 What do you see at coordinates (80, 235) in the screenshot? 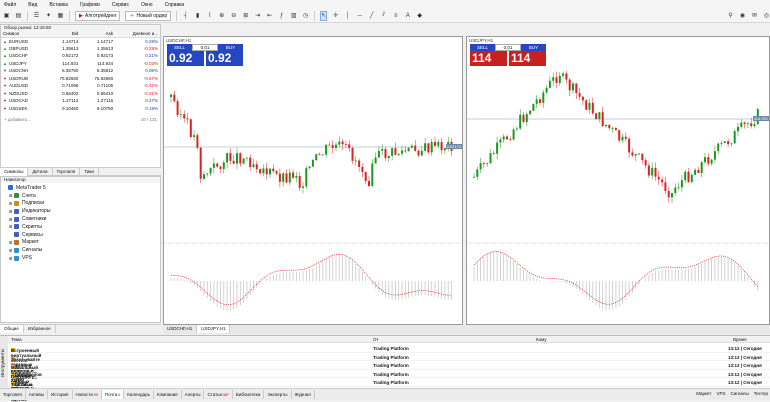
I see `navigator-item: Сервисы` at bounding box center [80, 235].